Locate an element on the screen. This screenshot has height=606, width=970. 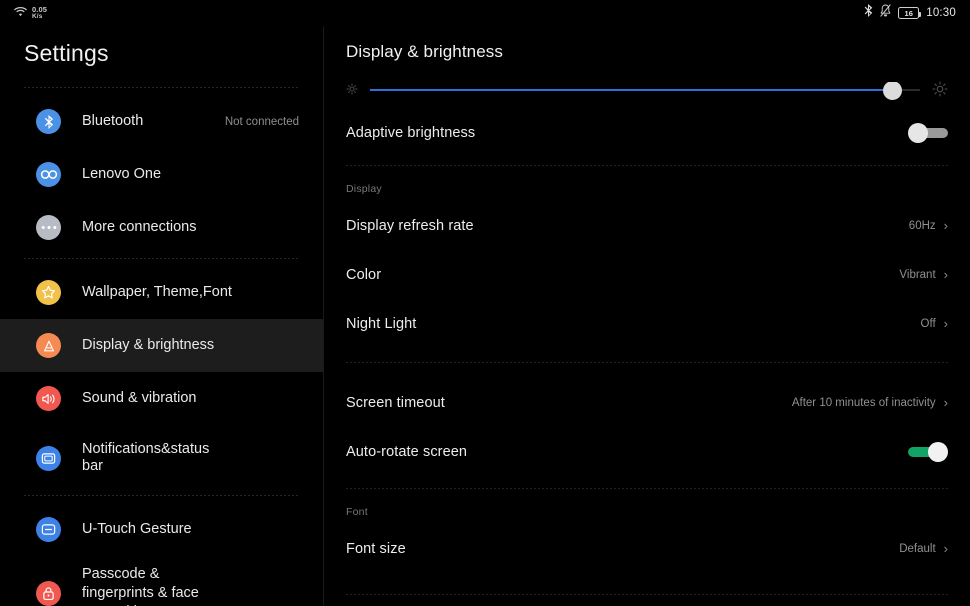
auto-rotate-screen-row: Auto-rotate screen is located at coordinates (647, 451).